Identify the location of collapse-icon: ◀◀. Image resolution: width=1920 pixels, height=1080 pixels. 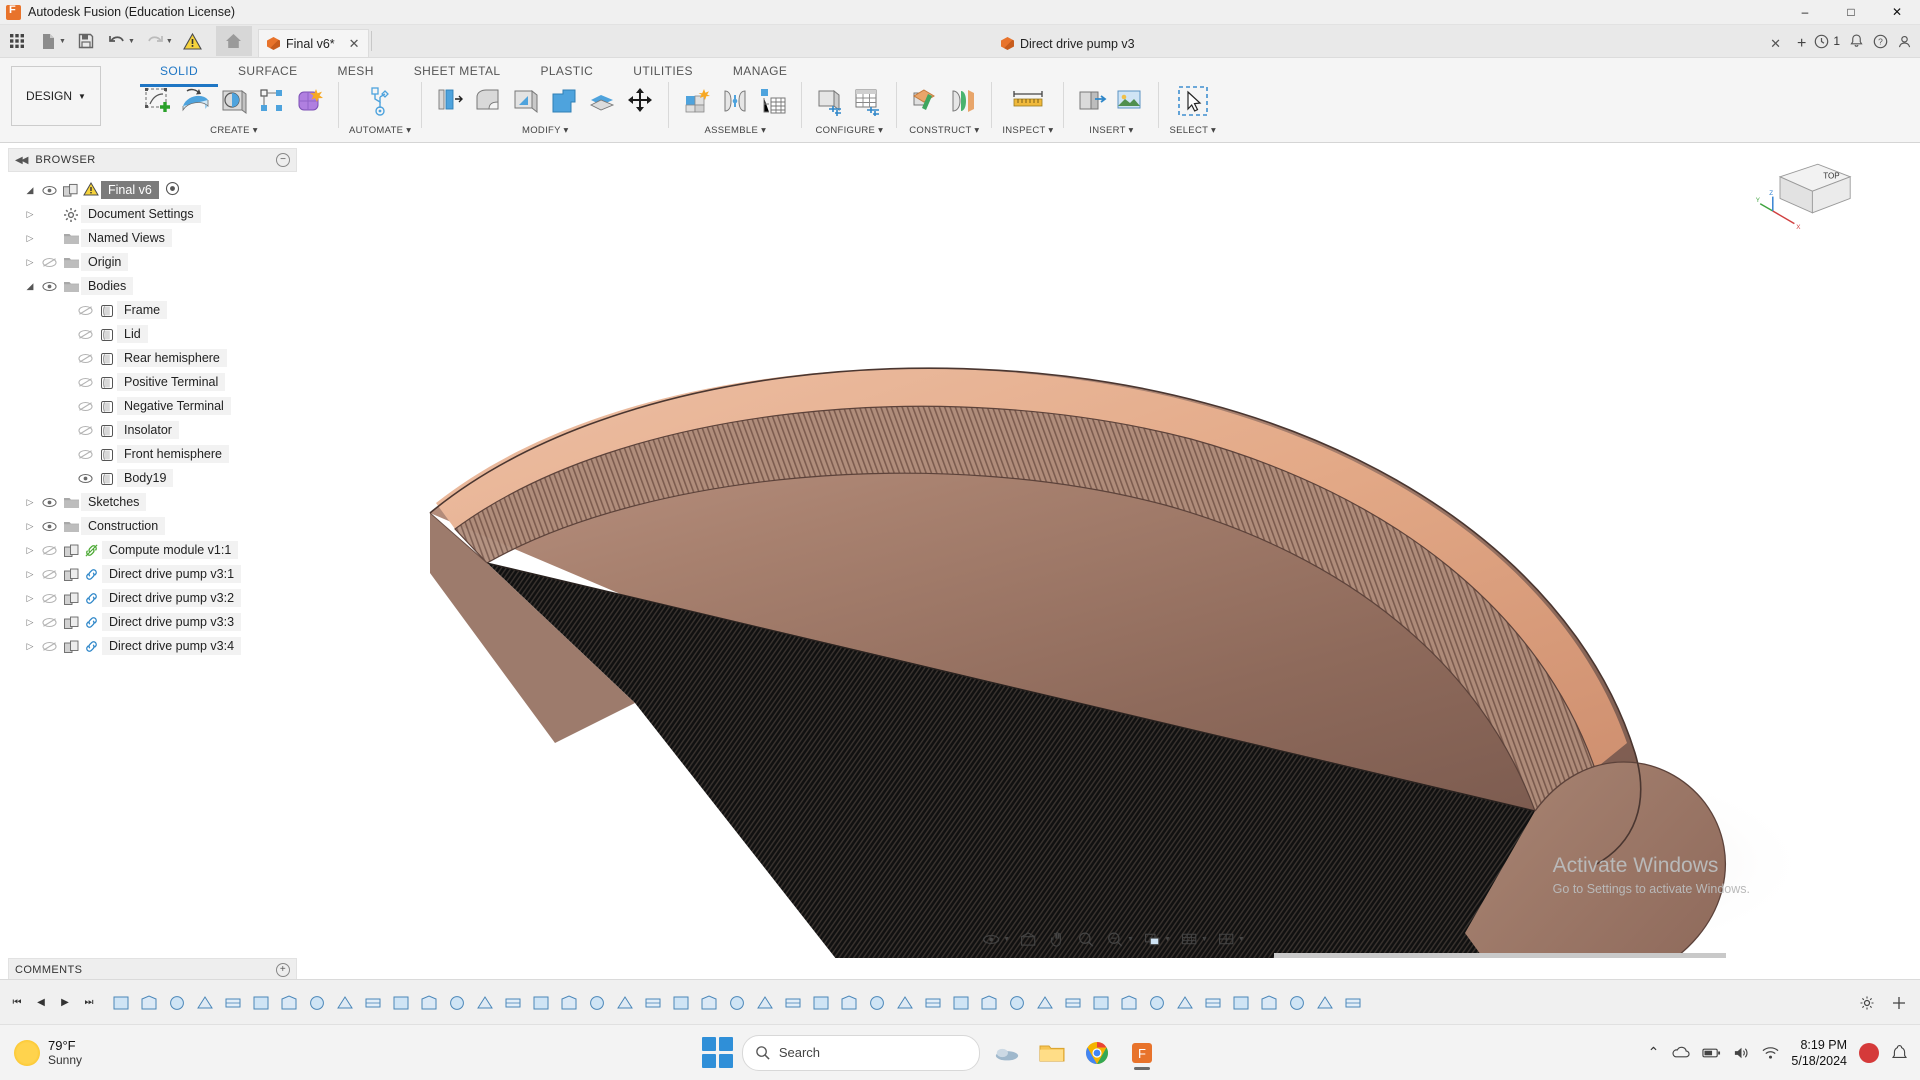
(21, 160).